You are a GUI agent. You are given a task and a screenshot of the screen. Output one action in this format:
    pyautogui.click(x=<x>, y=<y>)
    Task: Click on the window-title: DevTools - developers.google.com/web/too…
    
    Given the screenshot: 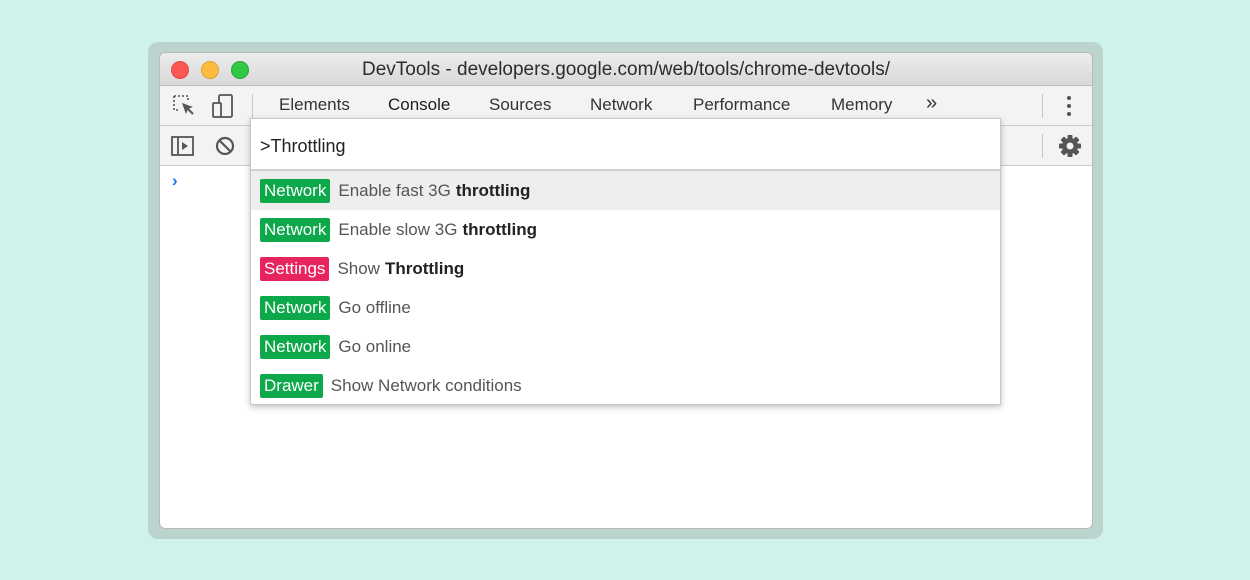 What is the action you would take?
    pyautogui.click(x=626, y=69)
    